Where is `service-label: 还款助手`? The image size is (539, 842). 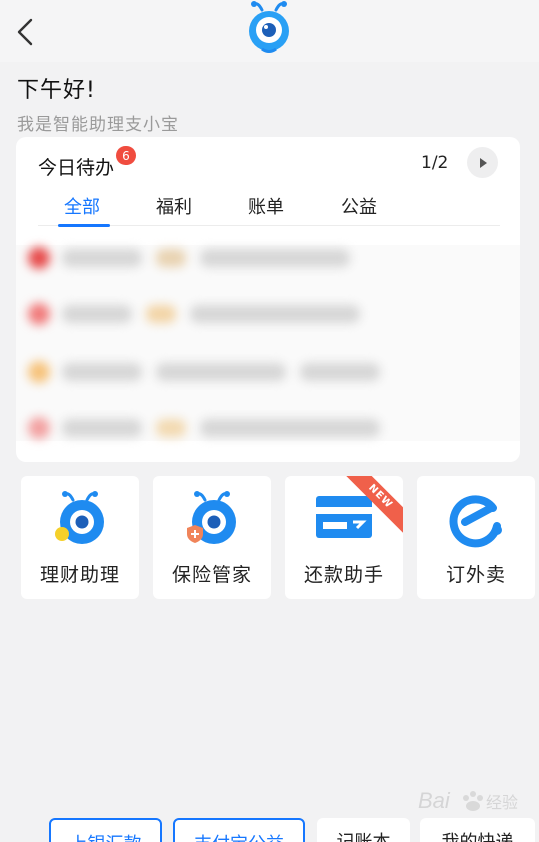
service-label: 还款助手 is located at coordinates (343, 575).